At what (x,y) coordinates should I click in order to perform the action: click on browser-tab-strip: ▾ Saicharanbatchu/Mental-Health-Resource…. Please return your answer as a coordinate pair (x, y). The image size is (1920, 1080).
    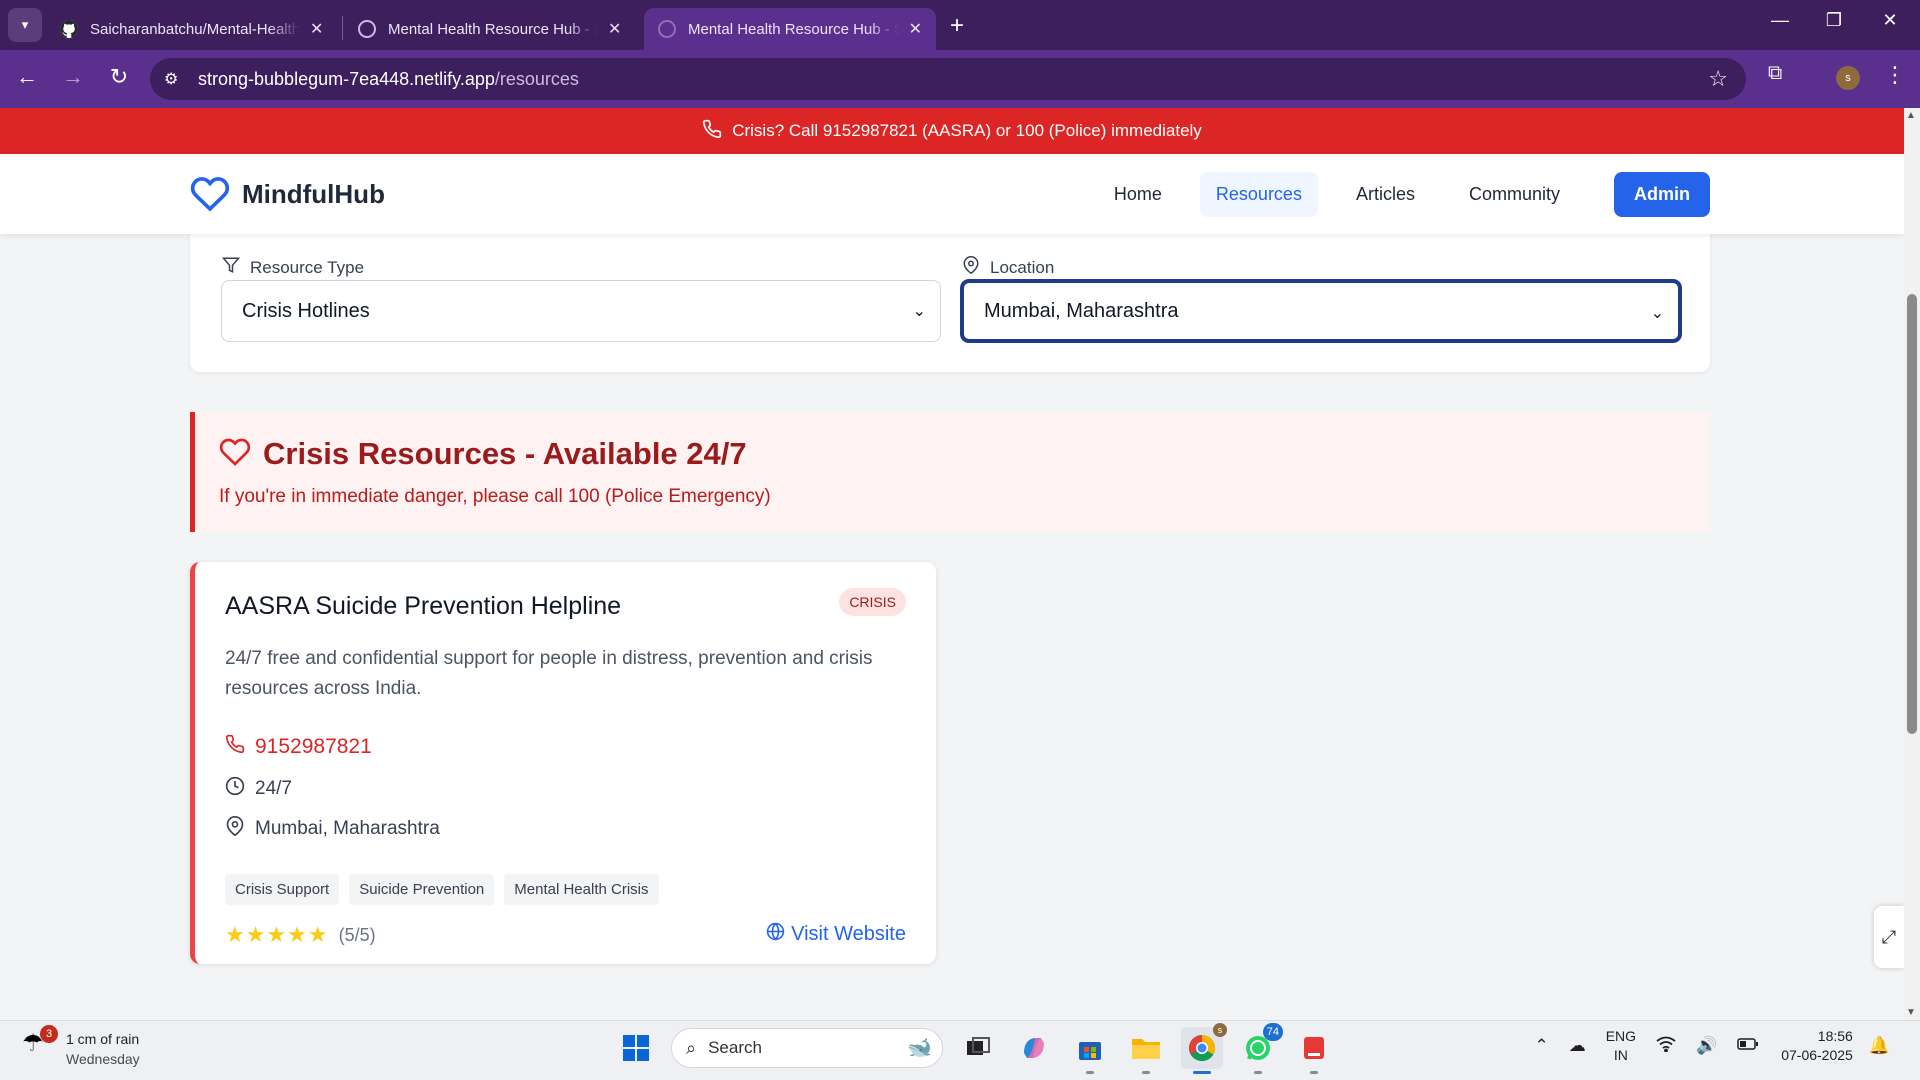
    Looking at the image, I should click on (960, 25).